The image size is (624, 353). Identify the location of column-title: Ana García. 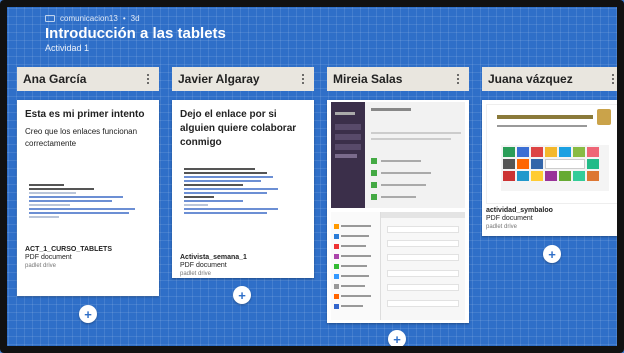
(55, 79).